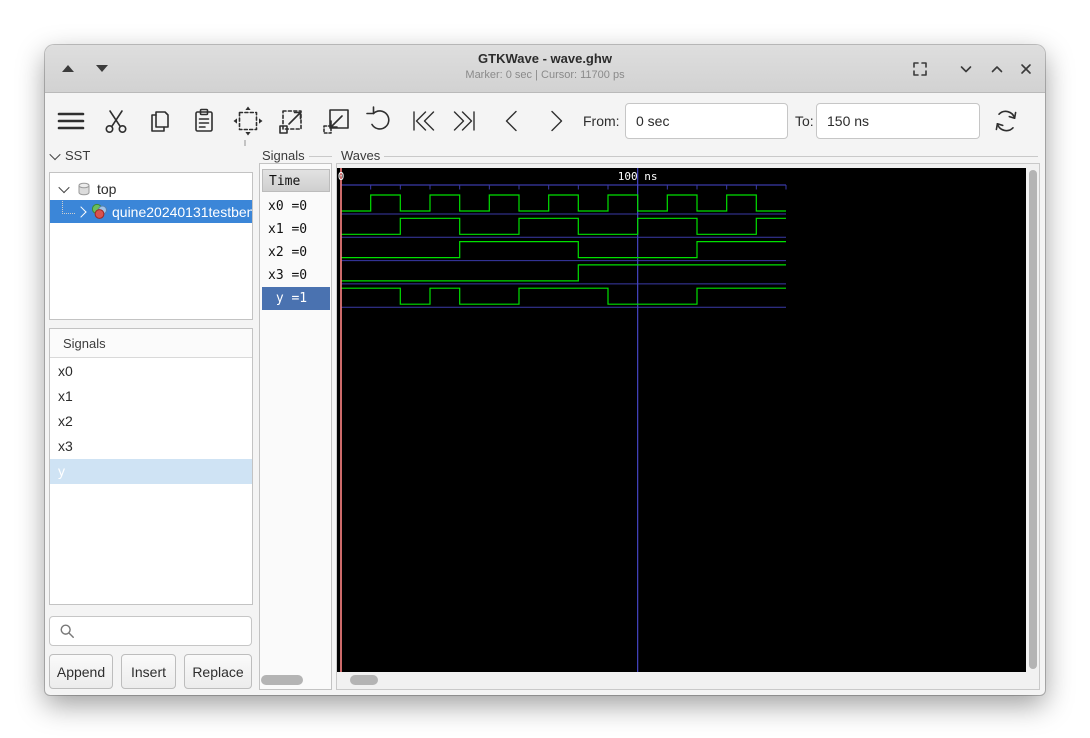  Describe the element at coordinates (378, 118) in the screenshot. I see `undo-icon` at that location.